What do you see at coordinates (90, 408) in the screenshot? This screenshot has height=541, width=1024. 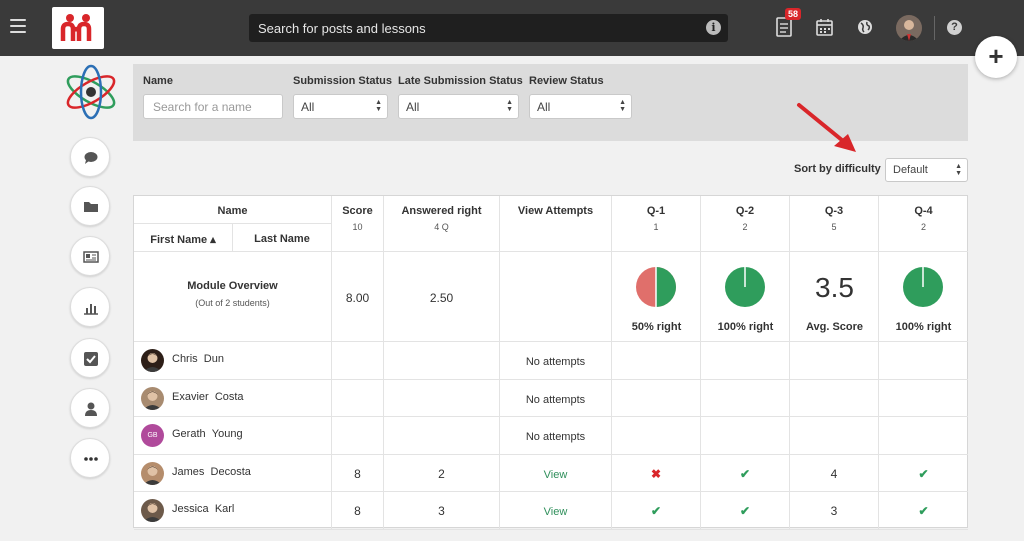 I see `members-button` at bounding box center [90, 408].